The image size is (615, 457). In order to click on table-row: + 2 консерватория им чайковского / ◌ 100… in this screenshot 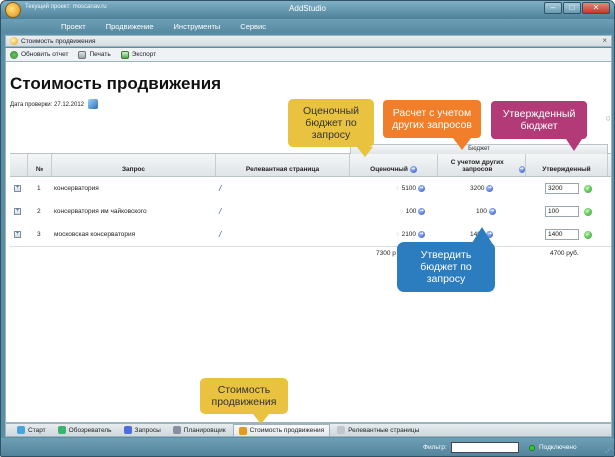, I will do `click(310, 211)`.